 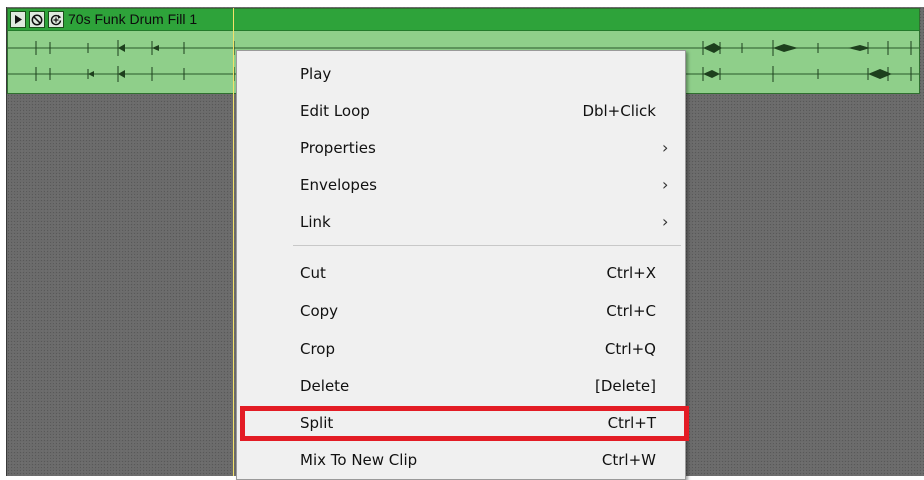 I want to click on menu-item-link: Link ›, so click(x=461, y=222).